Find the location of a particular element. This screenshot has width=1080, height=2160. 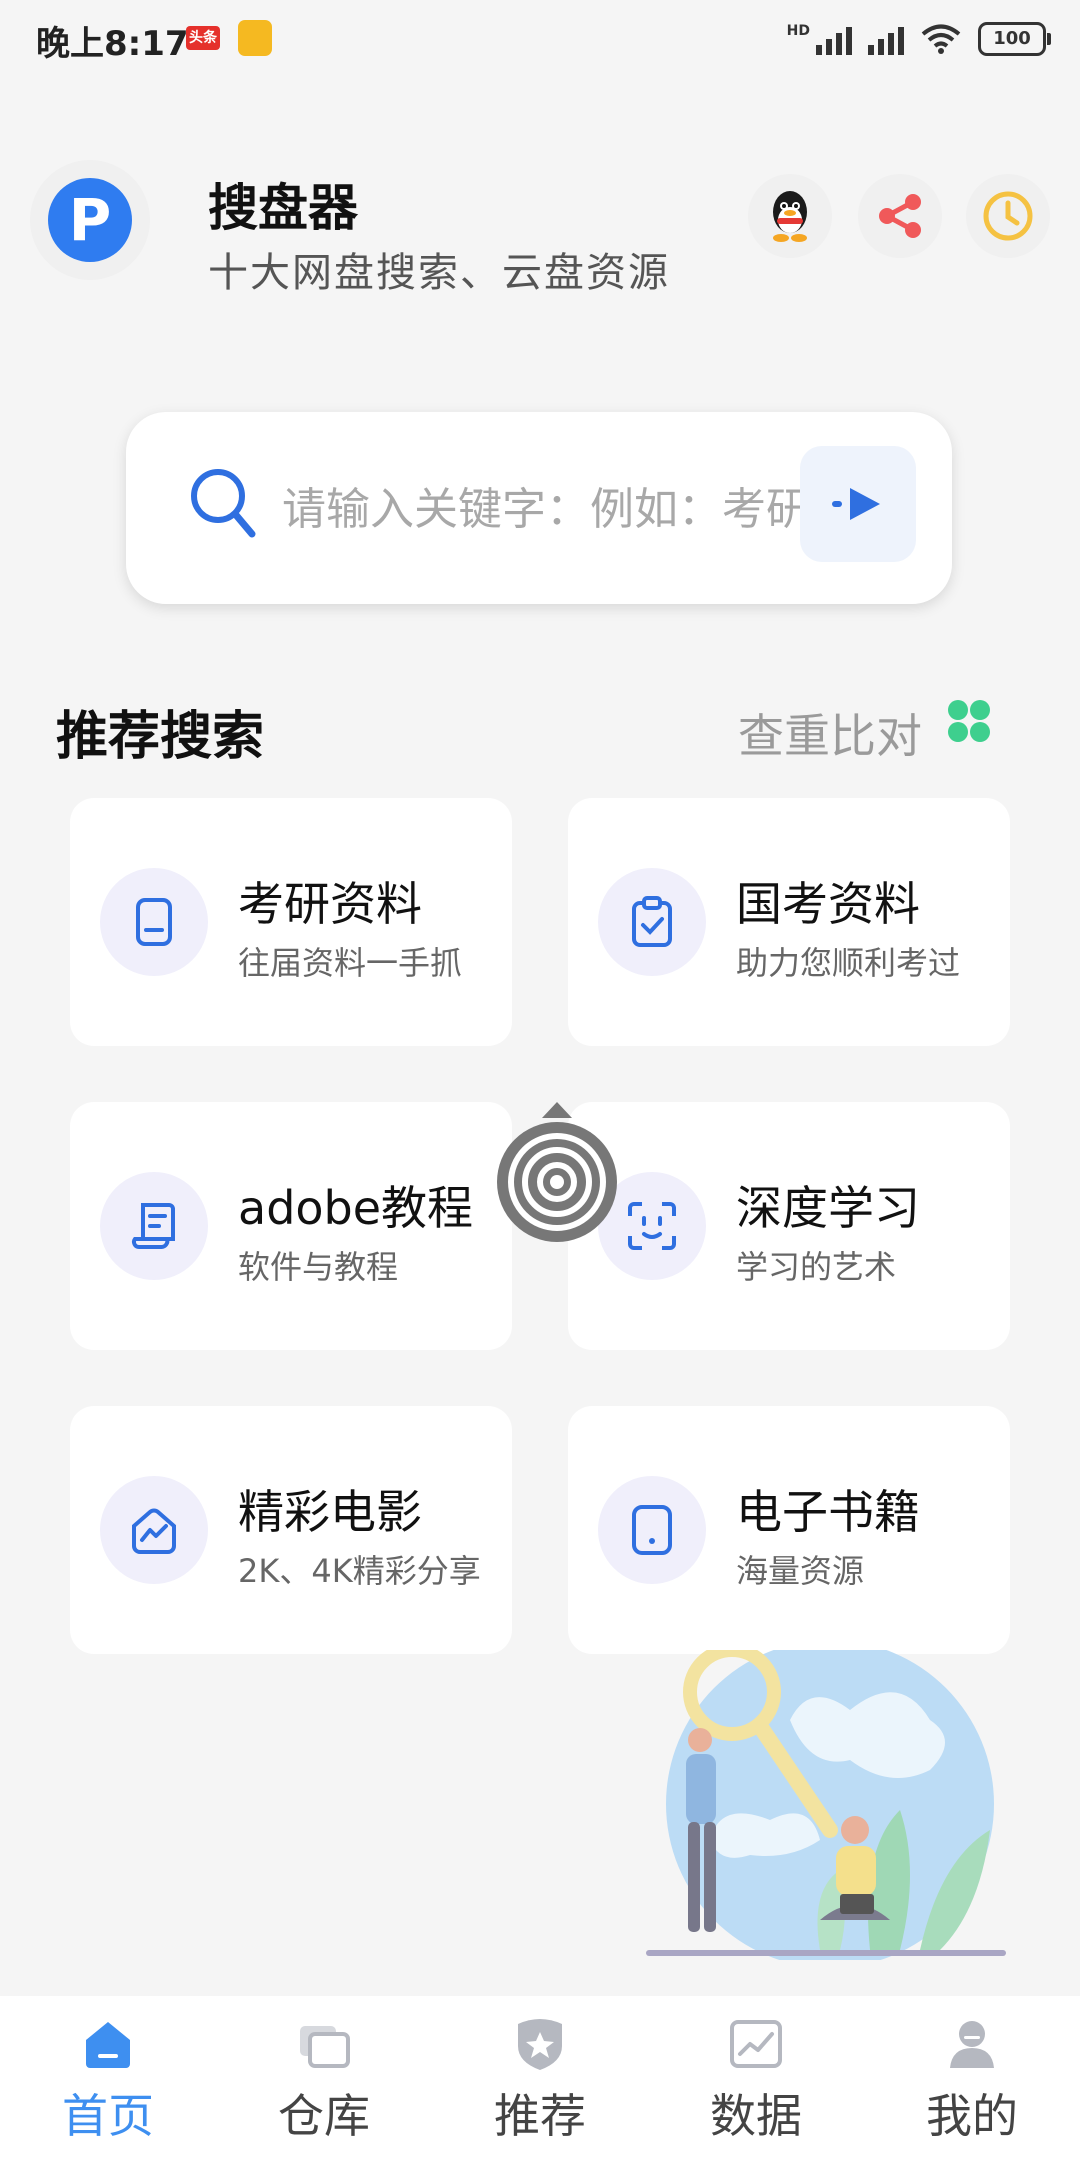

card-subtitle: 往届资料一手抓 is located at coordinates (350, 963).